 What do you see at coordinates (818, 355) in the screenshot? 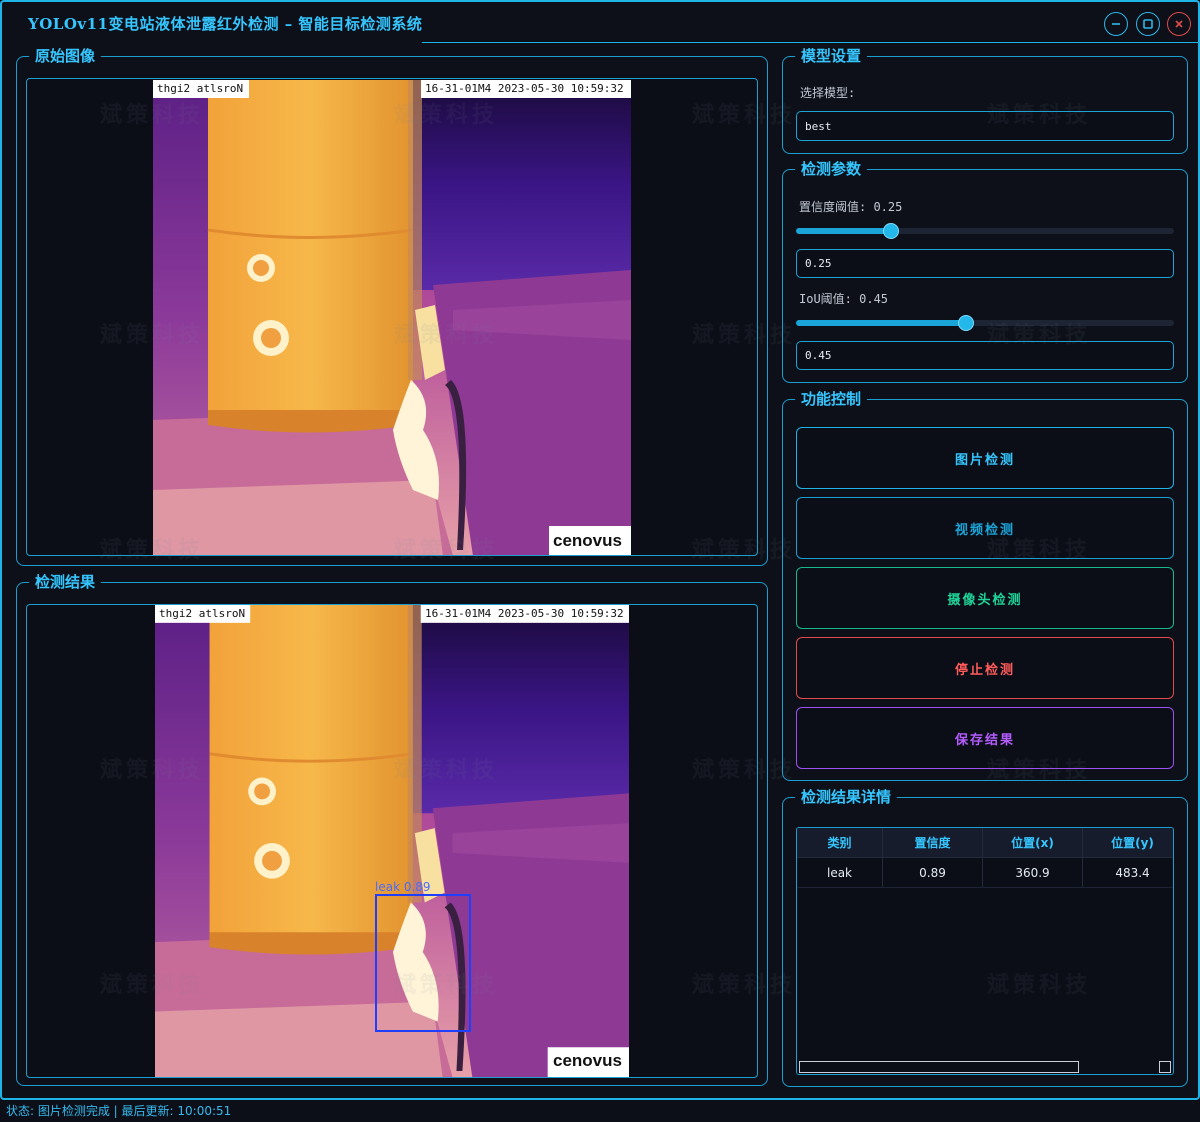
I see `iou-value: 0.45` at bounding box center [818, 355].